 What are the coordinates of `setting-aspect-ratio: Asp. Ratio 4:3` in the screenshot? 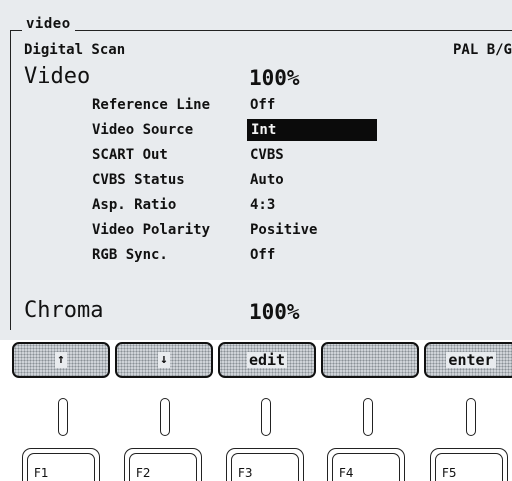 It's located at (256, 206).